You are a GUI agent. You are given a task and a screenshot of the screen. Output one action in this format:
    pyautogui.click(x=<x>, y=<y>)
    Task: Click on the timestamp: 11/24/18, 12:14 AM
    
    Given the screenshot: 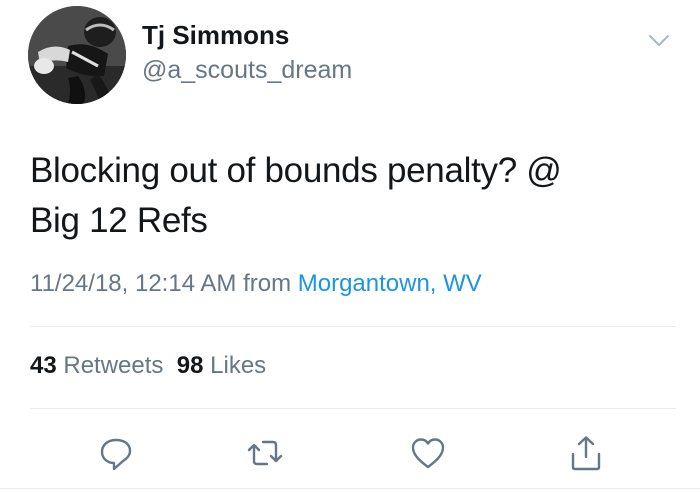 What is the action you would take?
    pyautogui.click(x=133, y=283)
    